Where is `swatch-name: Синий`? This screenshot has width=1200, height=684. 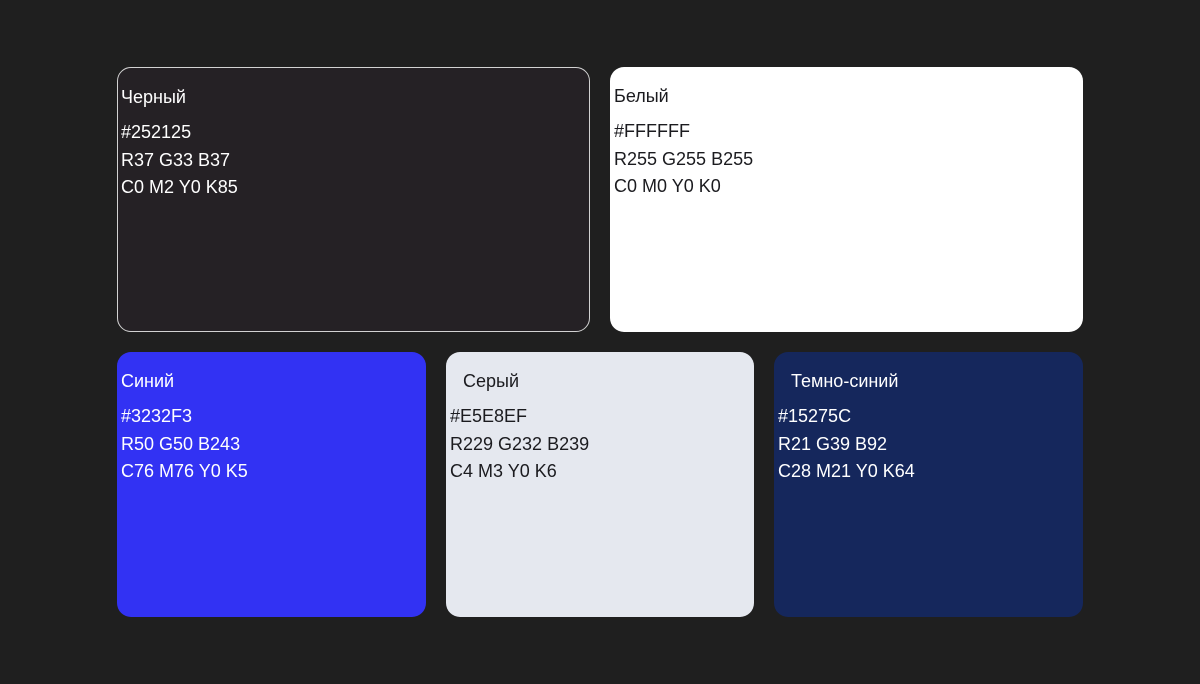 swatch-name: Синий is located at coordinates (148, 381).